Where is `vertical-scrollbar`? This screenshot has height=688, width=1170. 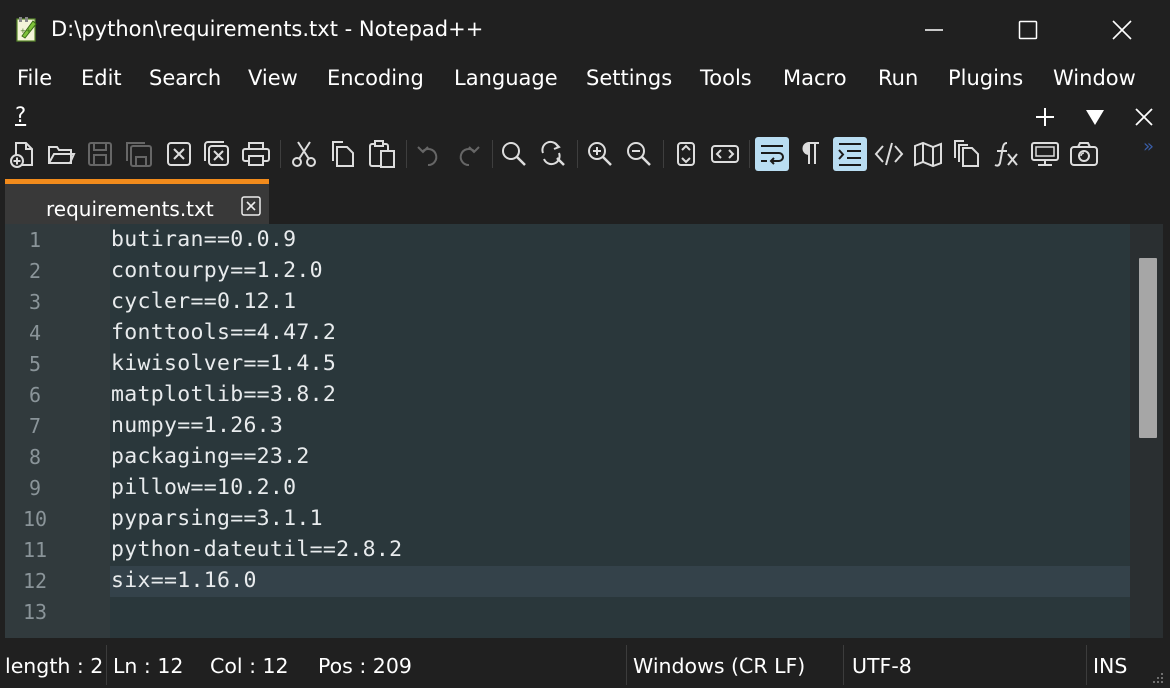 vertical-scrollbar is located at coordinates (1146, 431).